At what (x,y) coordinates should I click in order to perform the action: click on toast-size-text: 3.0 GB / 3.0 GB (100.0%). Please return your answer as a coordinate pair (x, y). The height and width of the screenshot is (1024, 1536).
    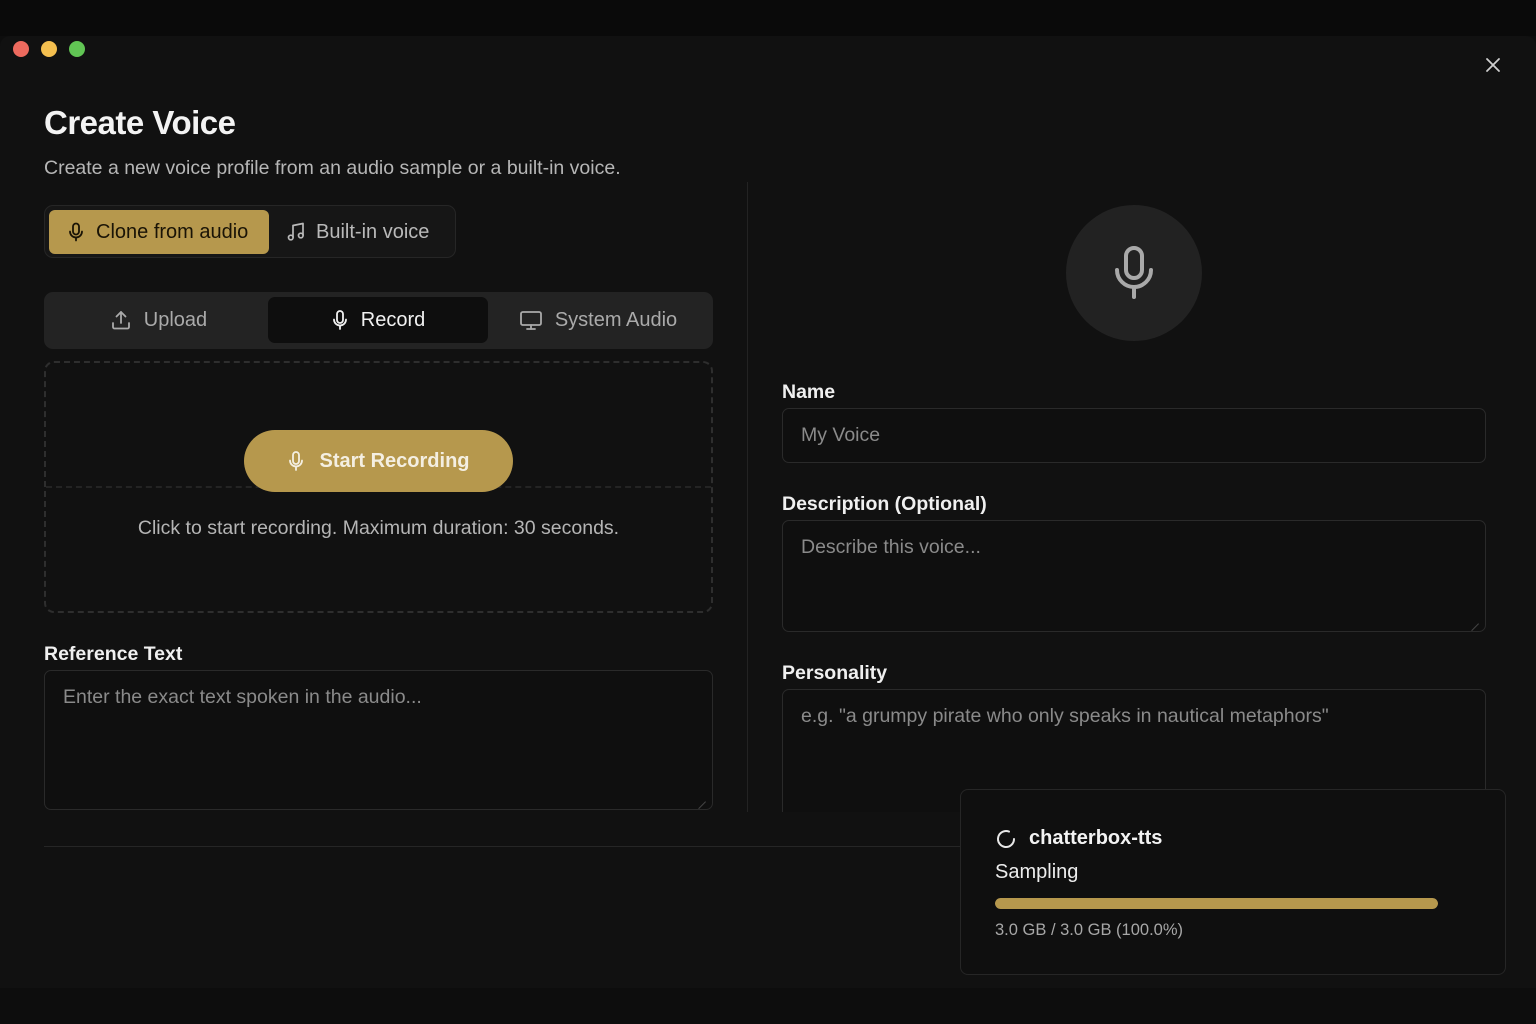
    Looking at the image, I should click on (1089, 930).